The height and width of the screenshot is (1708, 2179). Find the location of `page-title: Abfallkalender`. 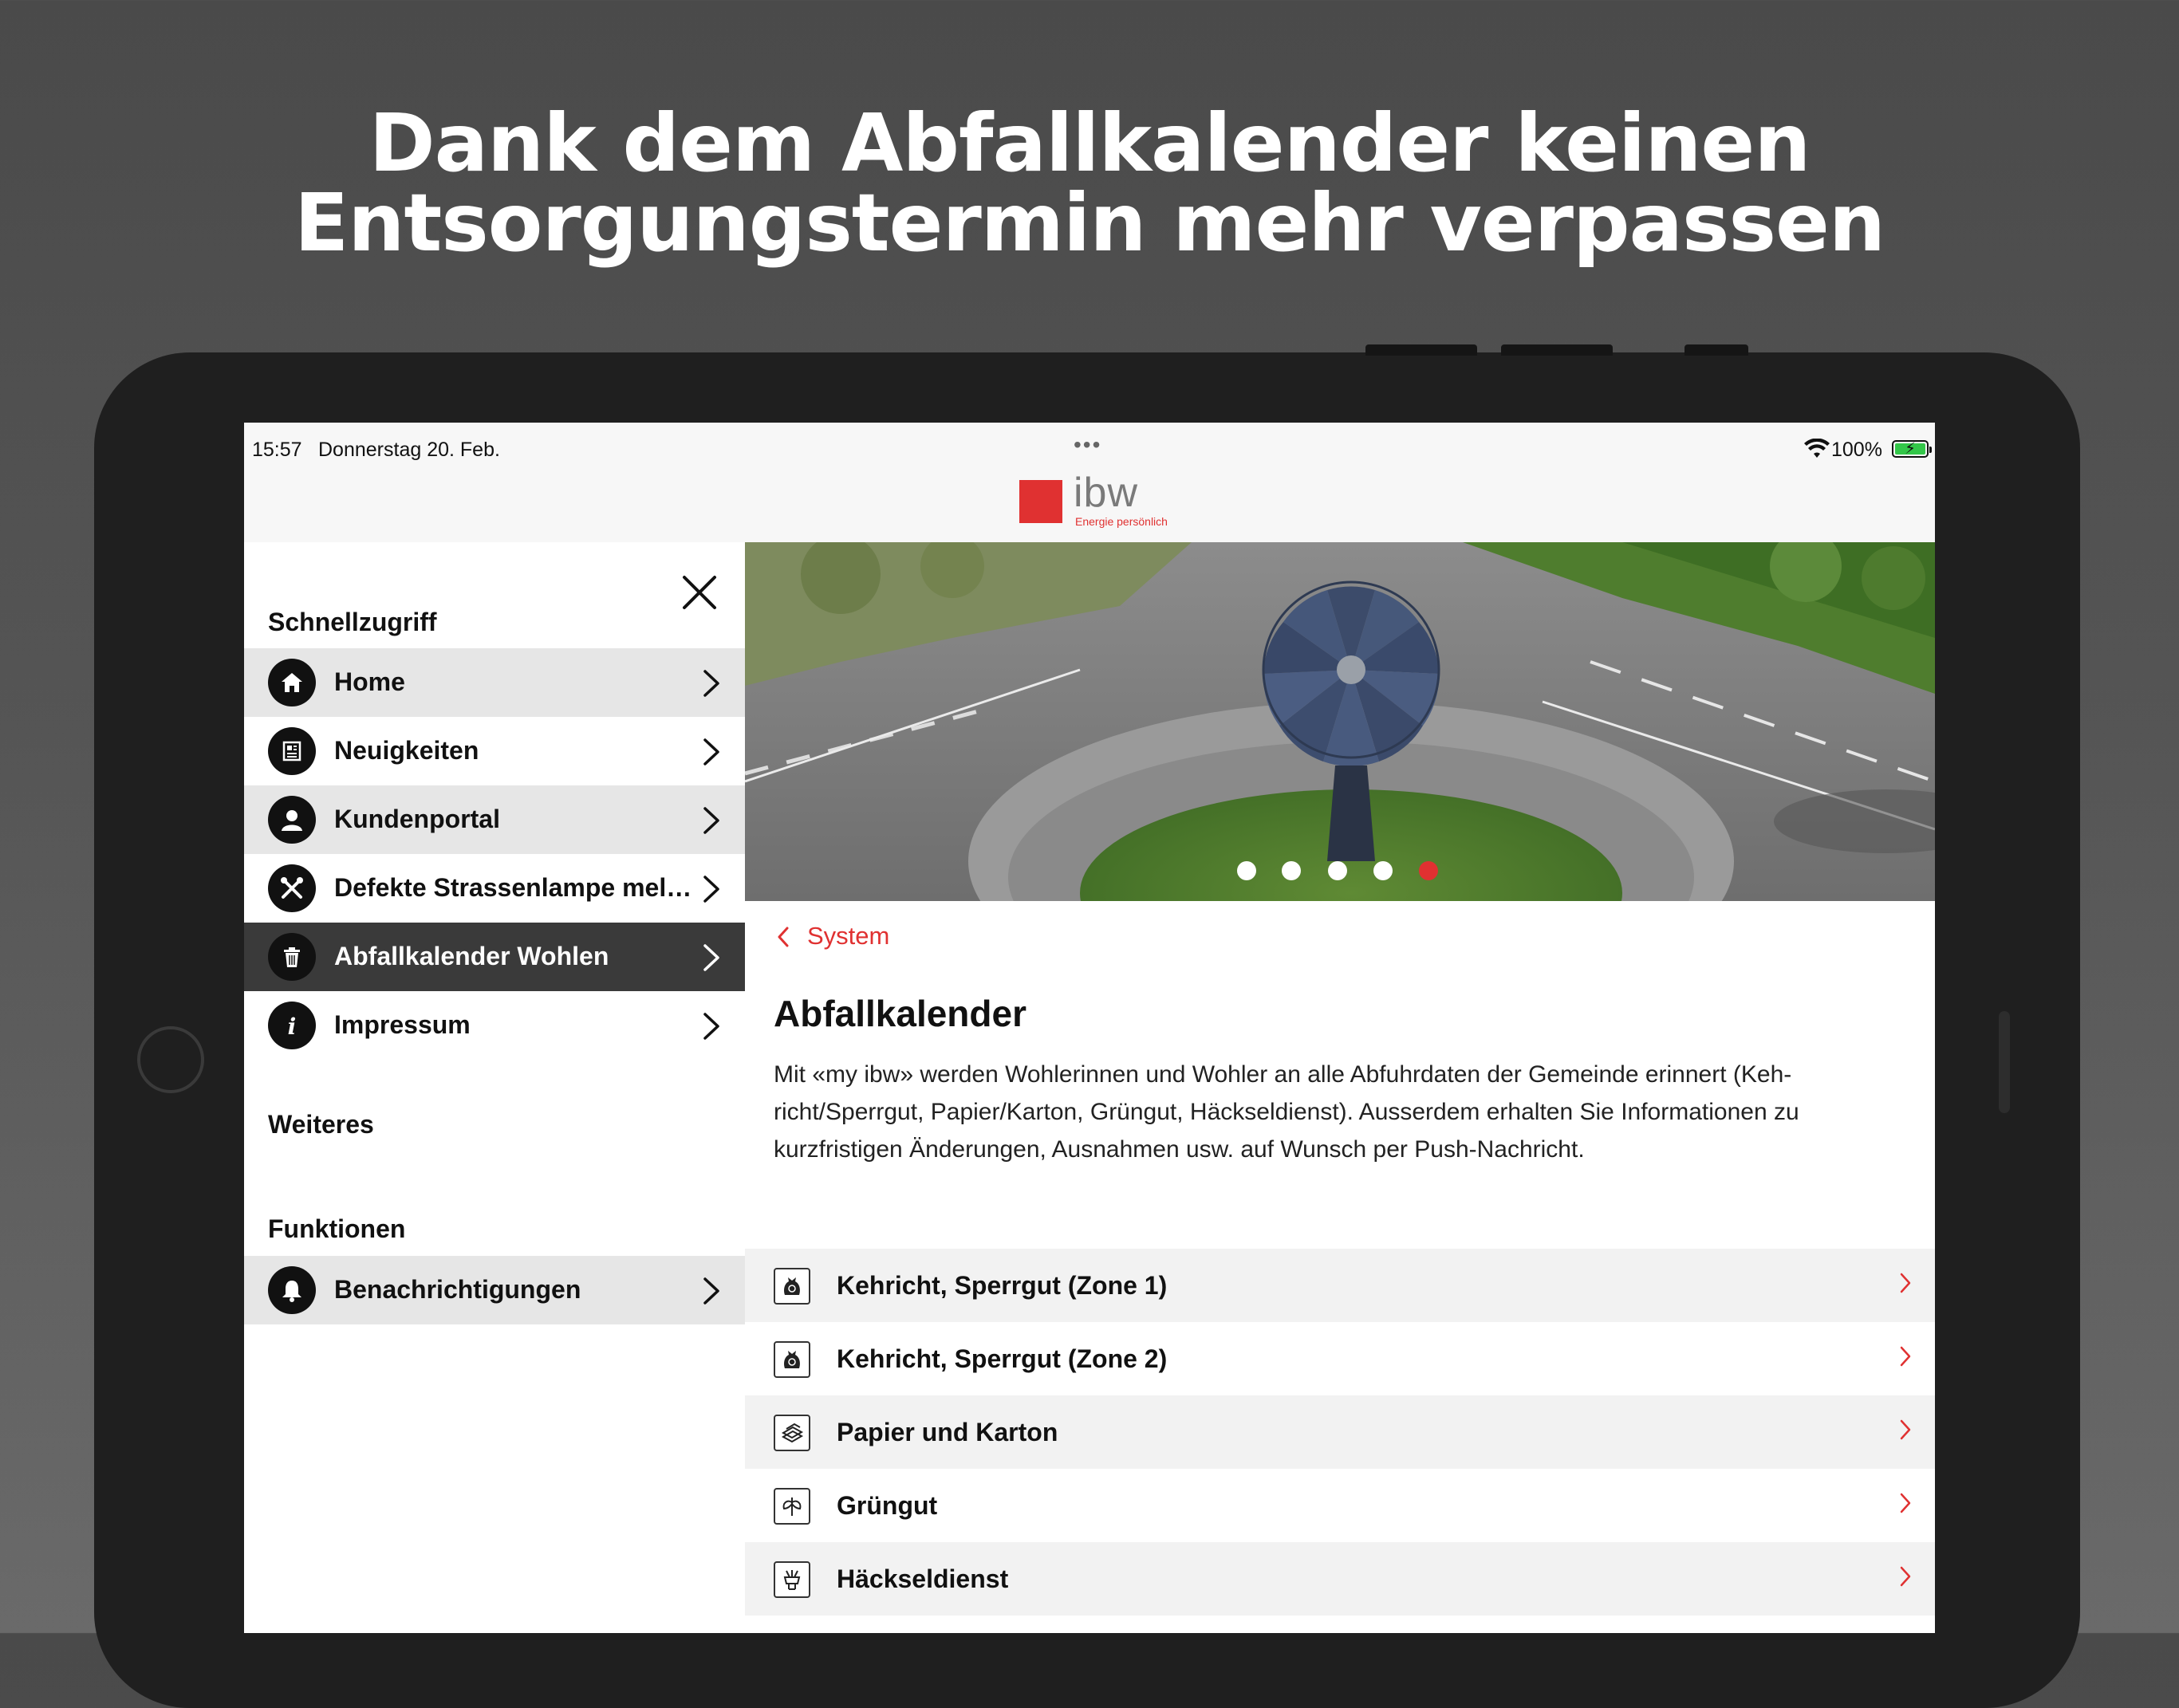

page-title: Abfallkalender is located at coordinates (900, 1013).